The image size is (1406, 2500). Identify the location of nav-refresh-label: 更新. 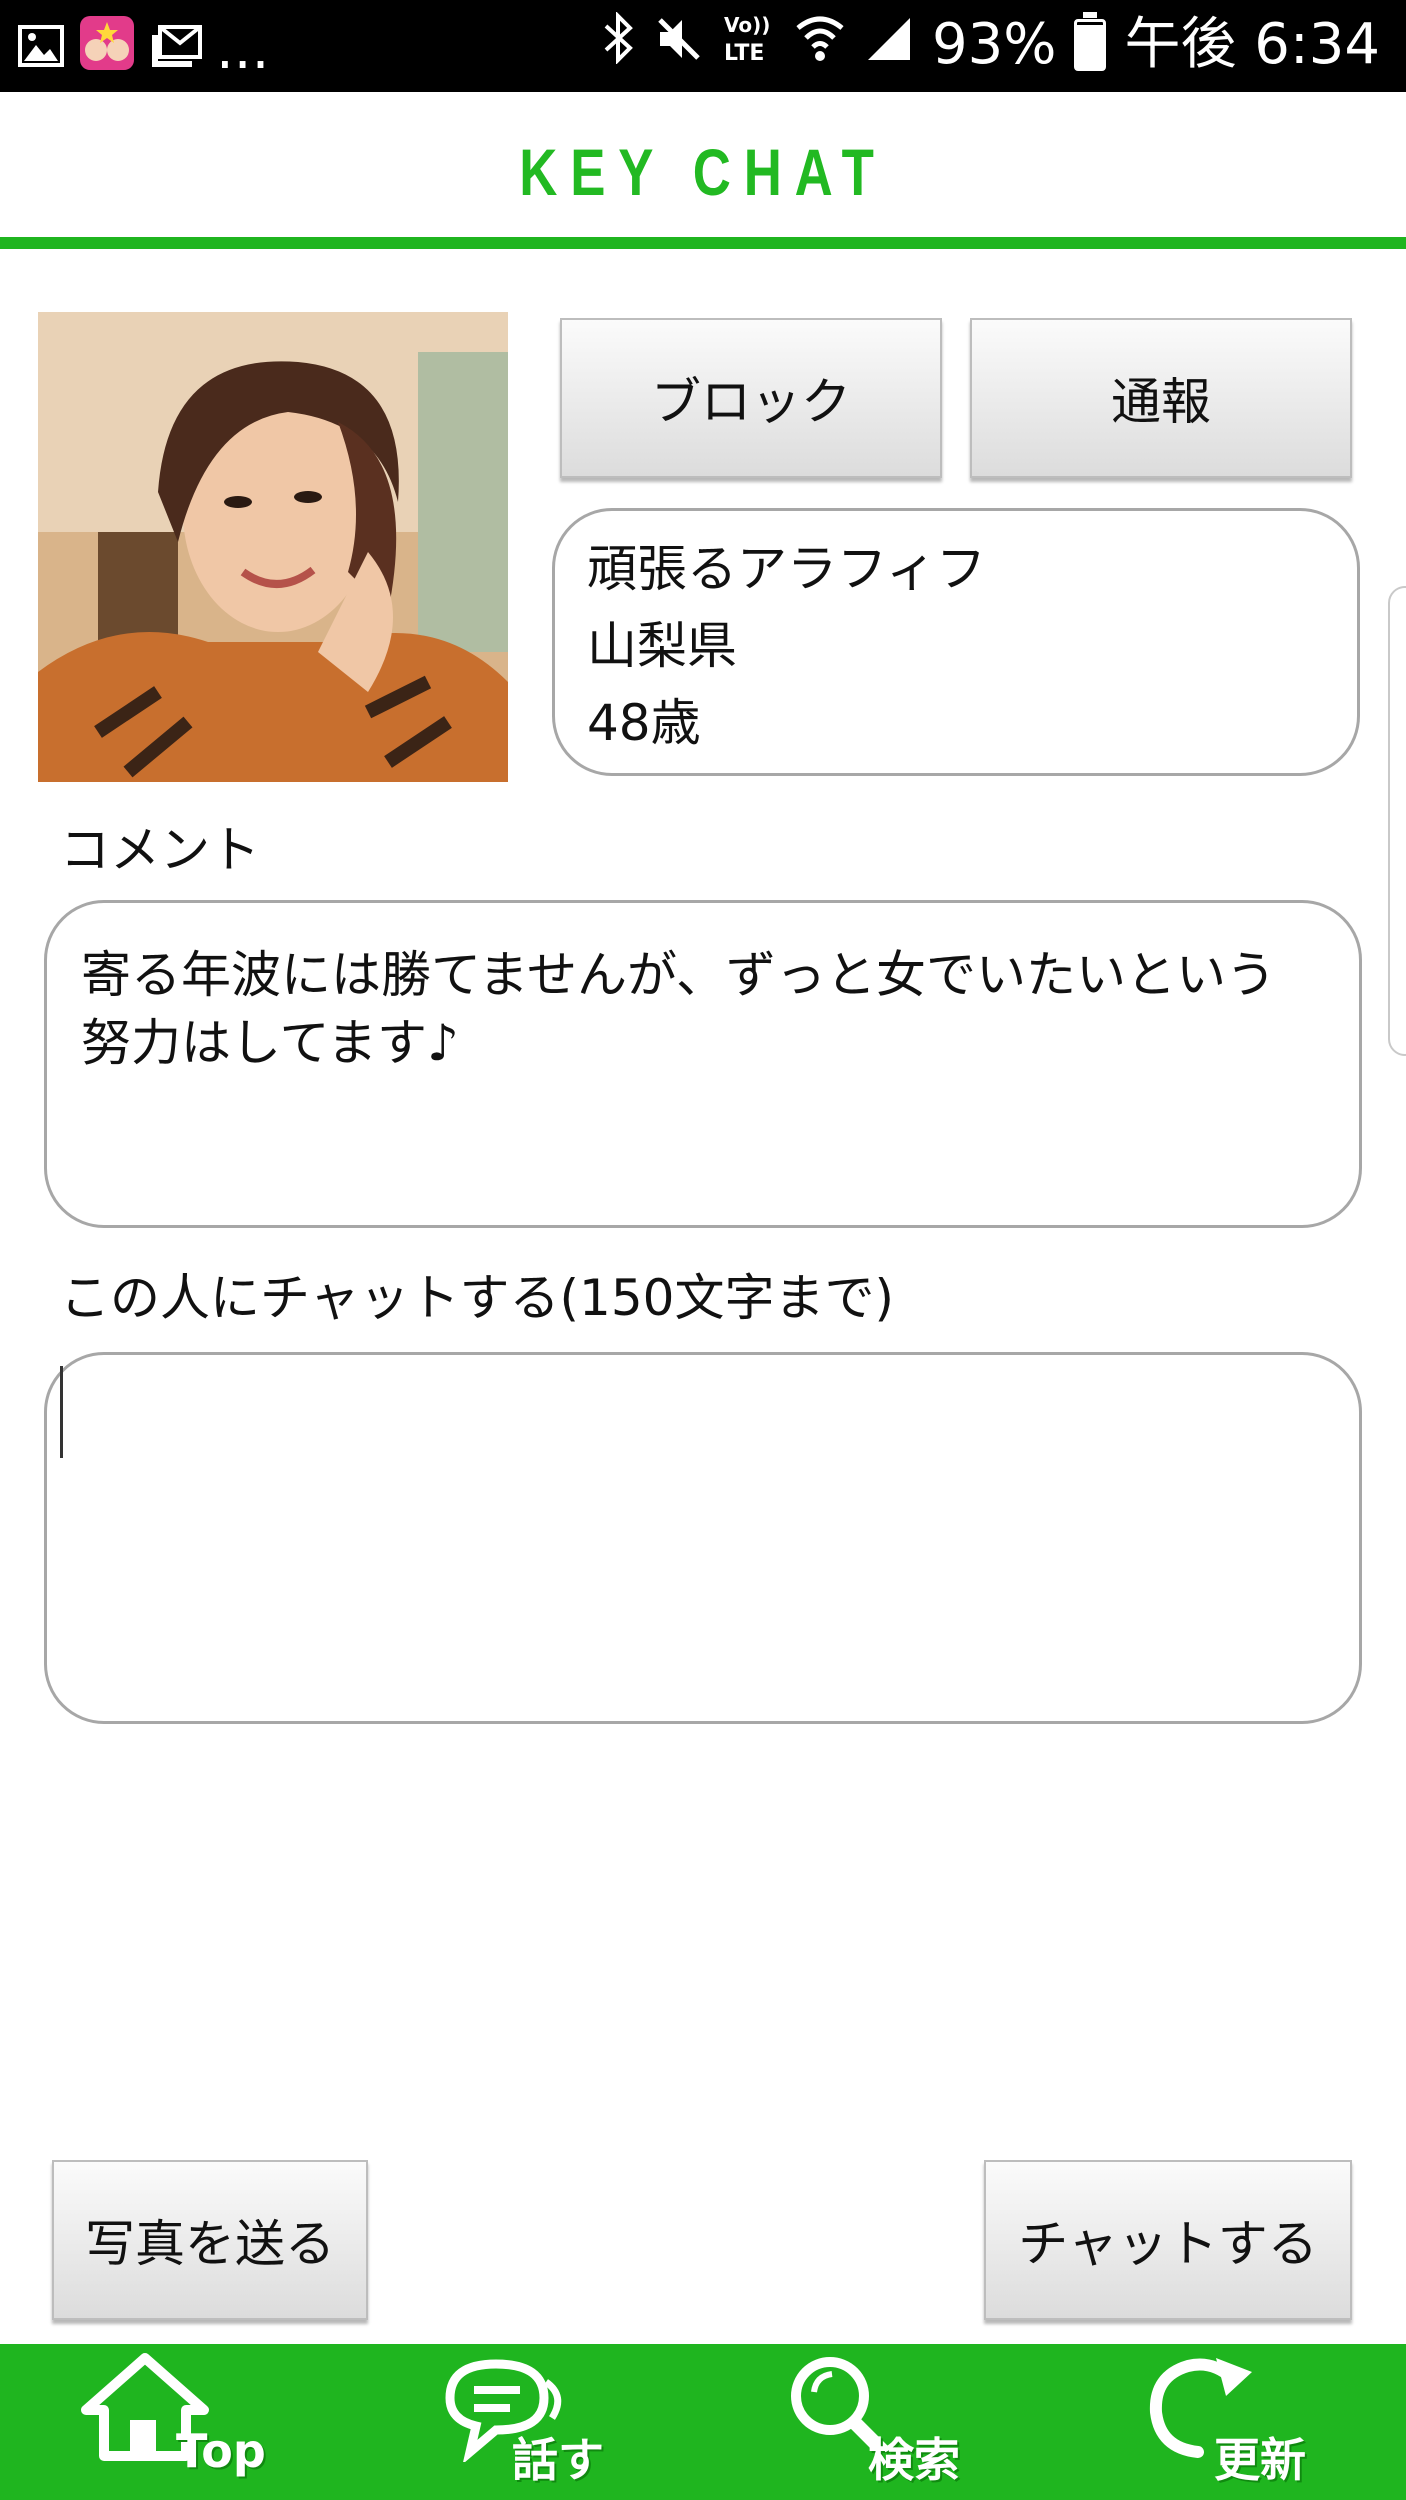
(1260, 2460).